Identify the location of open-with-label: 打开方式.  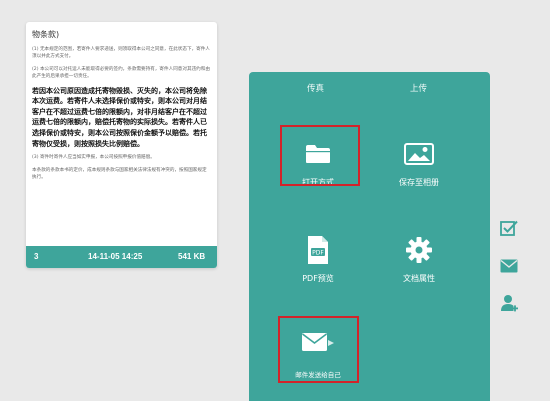
(318, 182).